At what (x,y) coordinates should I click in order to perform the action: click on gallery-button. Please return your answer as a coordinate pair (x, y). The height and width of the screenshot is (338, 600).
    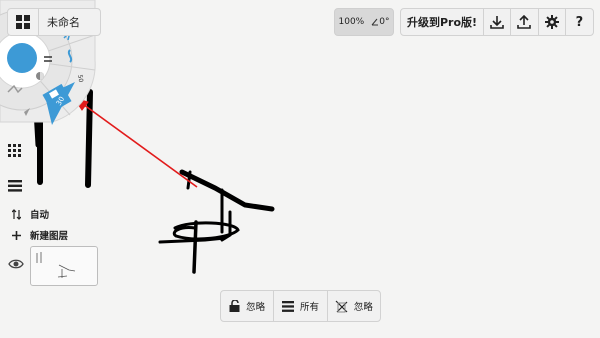
    Looking at the image, I should click on (23, 22).